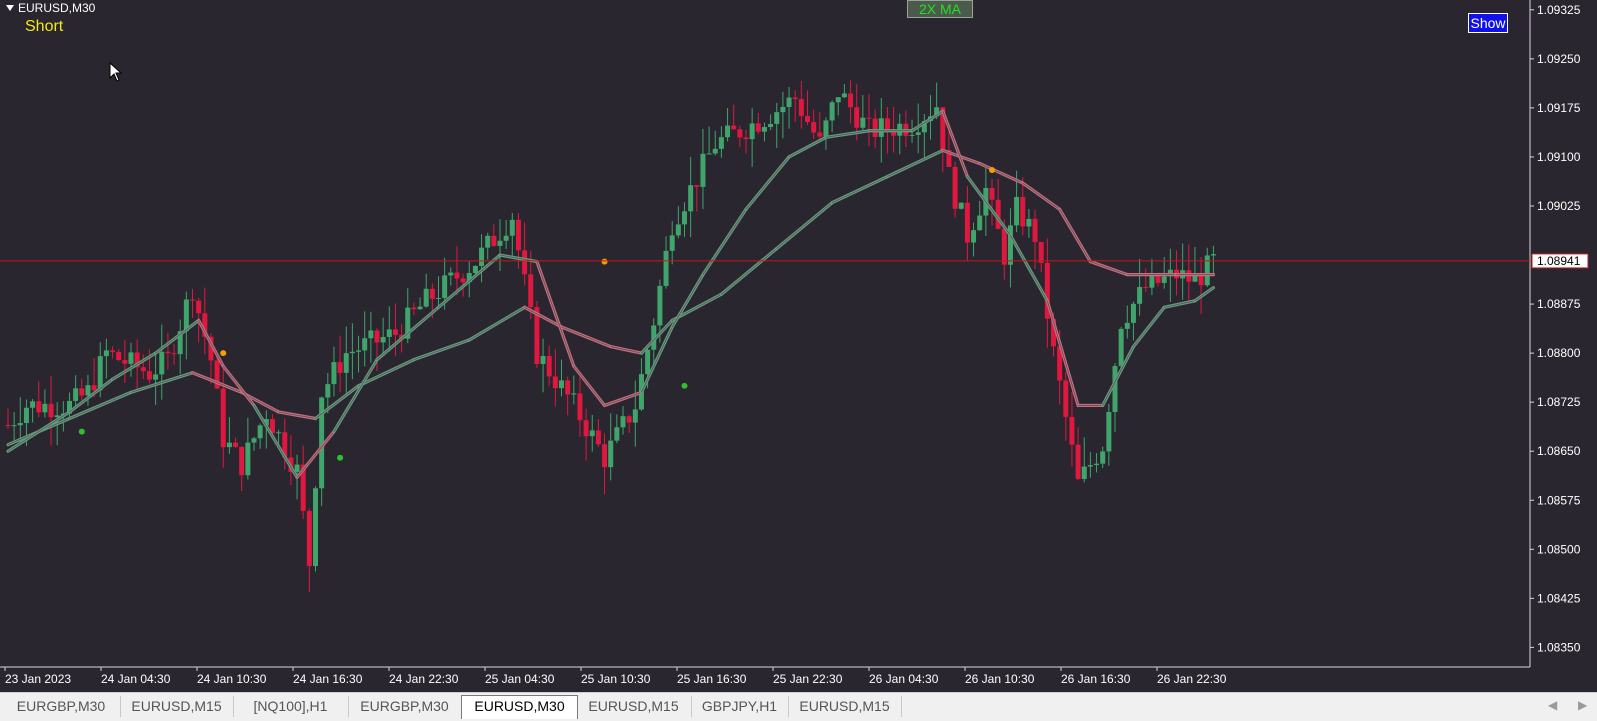 This screenshot has width=1597, height=721. What do you see at coordinates (1559, 206) in the screenshot?
I see `price-tick-label: 1.09025` at bounding box center [1559, 206].